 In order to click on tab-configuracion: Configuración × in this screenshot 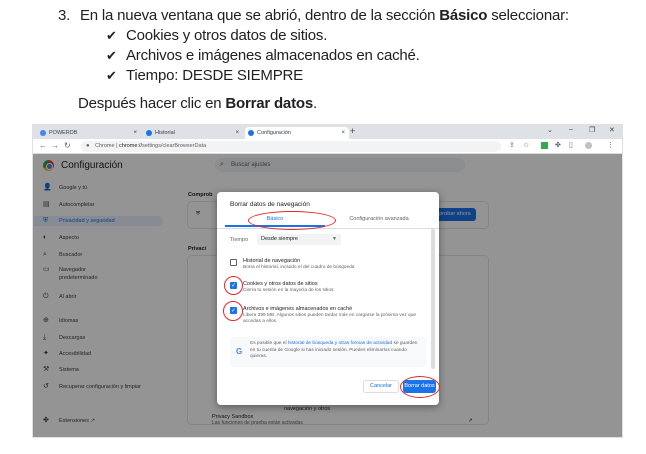, I will do `click(297, 133)`.